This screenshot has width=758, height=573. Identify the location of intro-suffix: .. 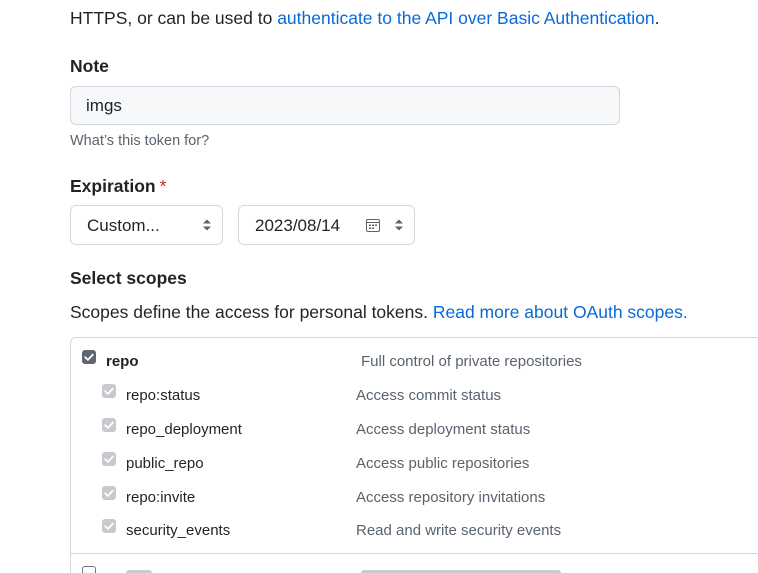
(657, 18).